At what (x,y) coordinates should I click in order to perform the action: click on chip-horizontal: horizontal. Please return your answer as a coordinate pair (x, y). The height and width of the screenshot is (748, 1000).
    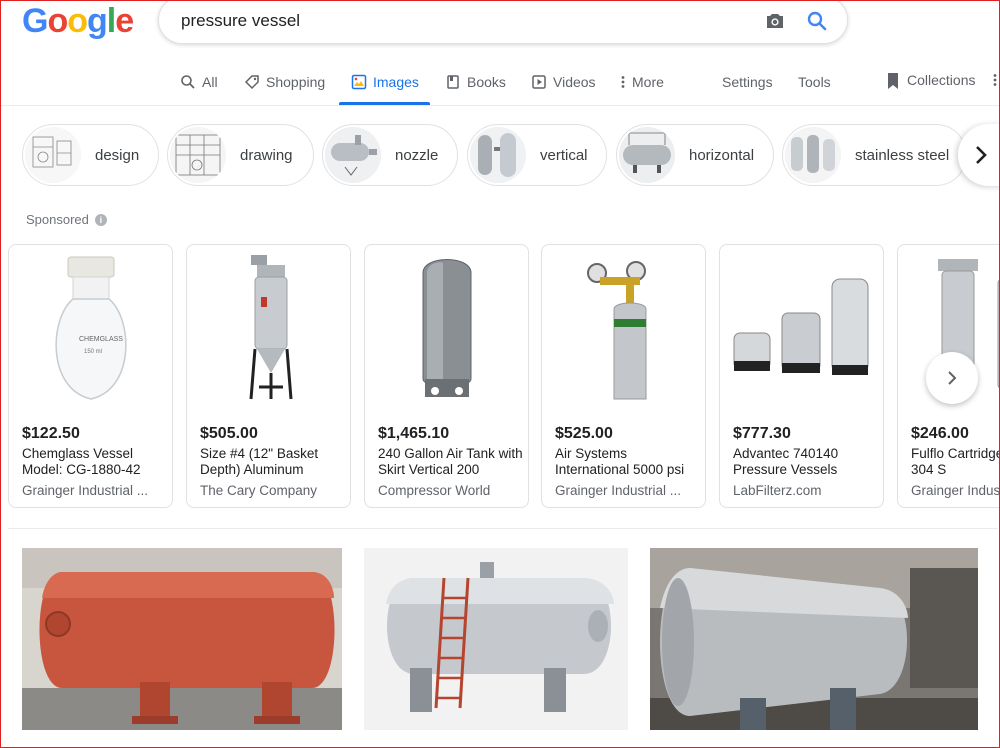
    Looking at the image, I should click on (695, 155).